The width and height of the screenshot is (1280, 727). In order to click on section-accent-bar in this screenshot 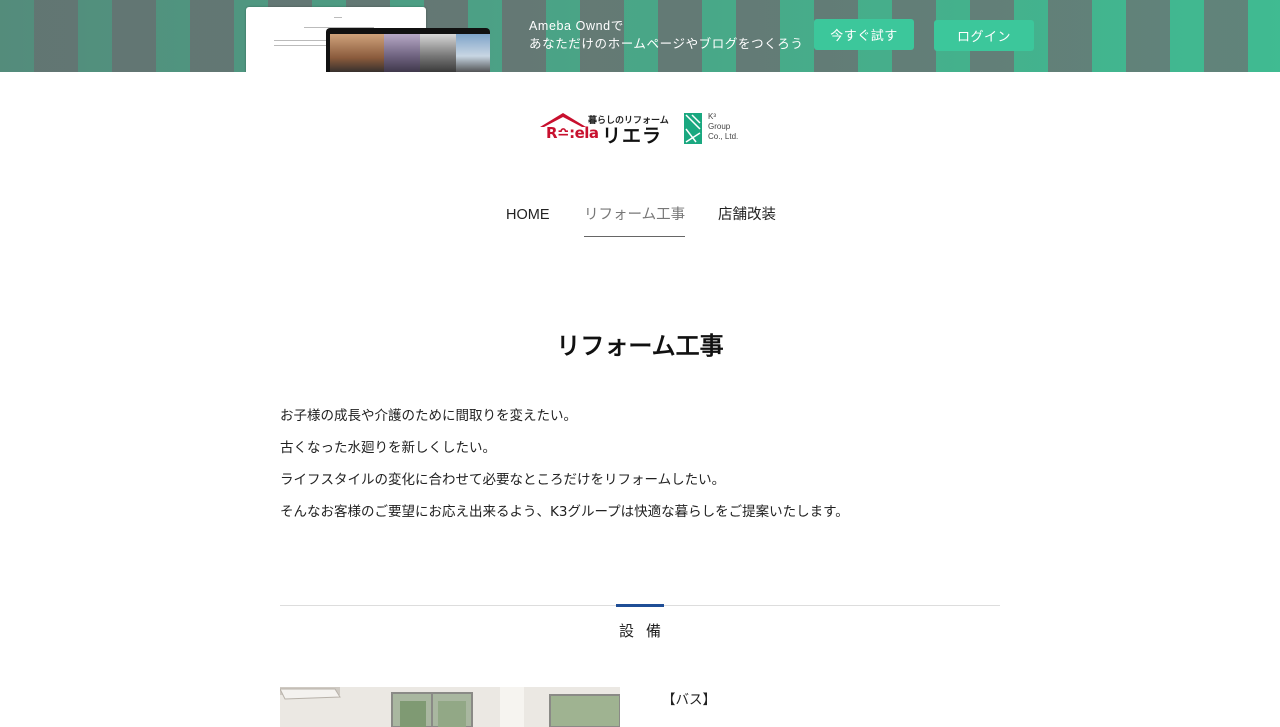, I will do `click(640, 605)`.